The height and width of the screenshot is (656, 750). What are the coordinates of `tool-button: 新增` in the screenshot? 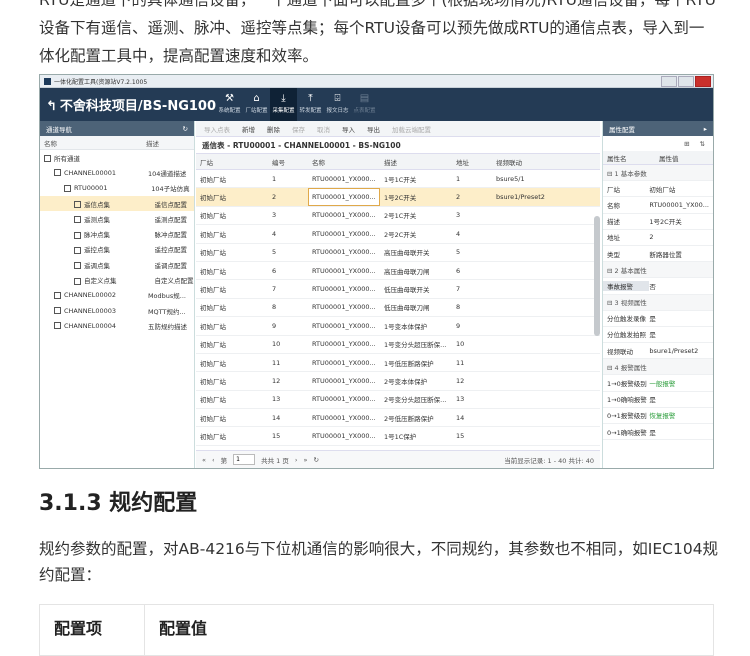 It's located at (248, 129).